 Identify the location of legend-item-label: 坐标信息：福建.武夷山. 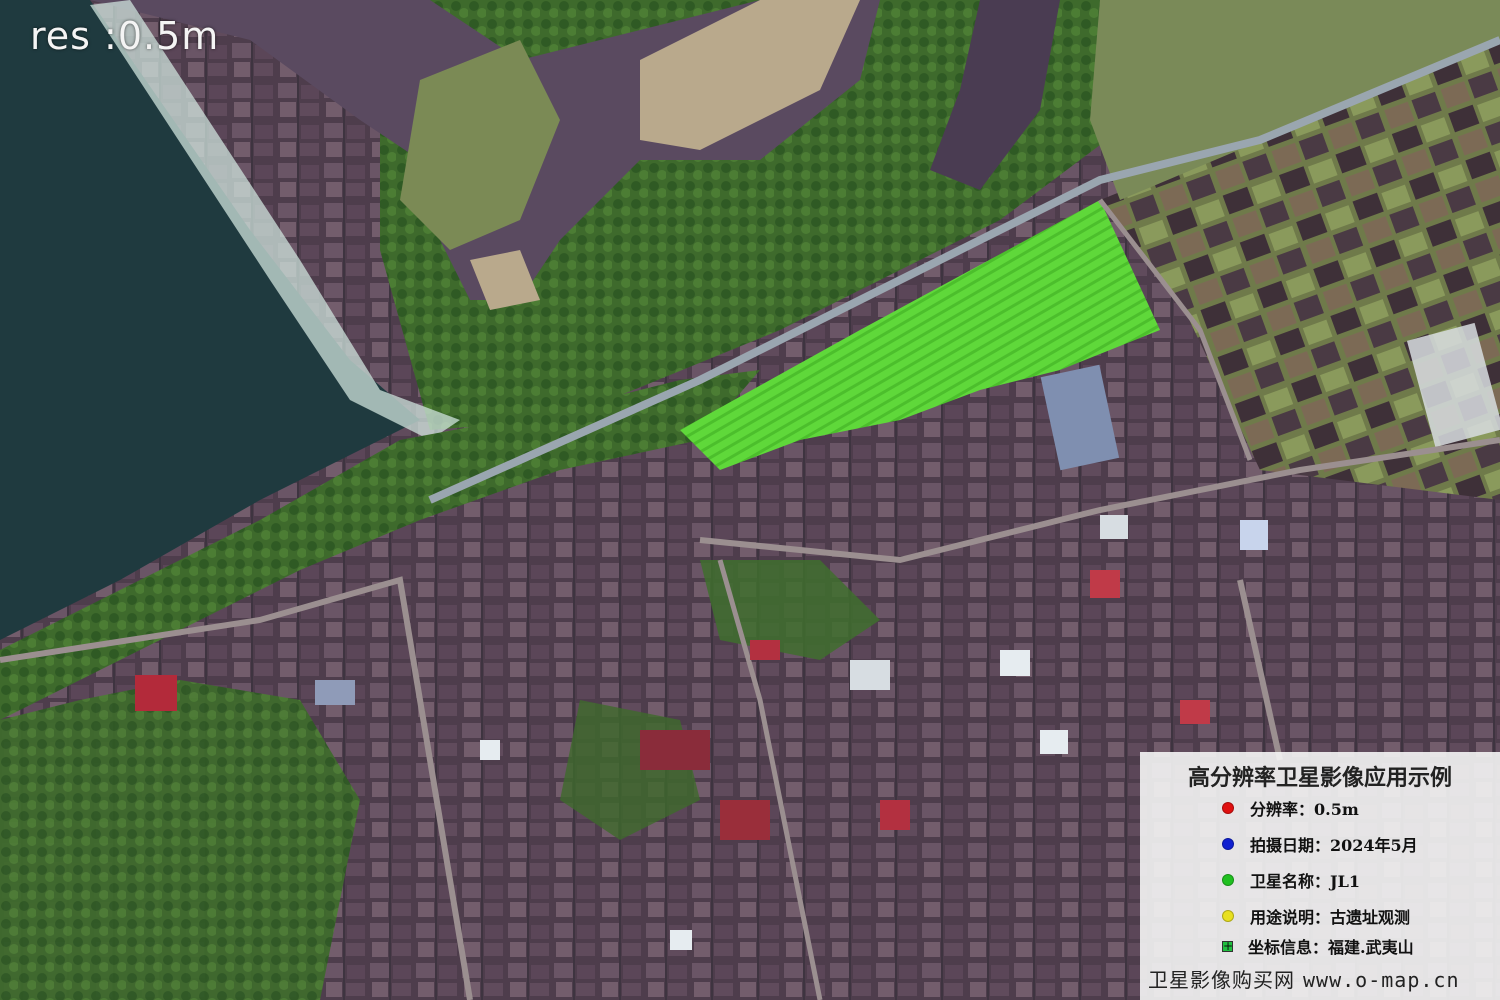
(1331, 947).